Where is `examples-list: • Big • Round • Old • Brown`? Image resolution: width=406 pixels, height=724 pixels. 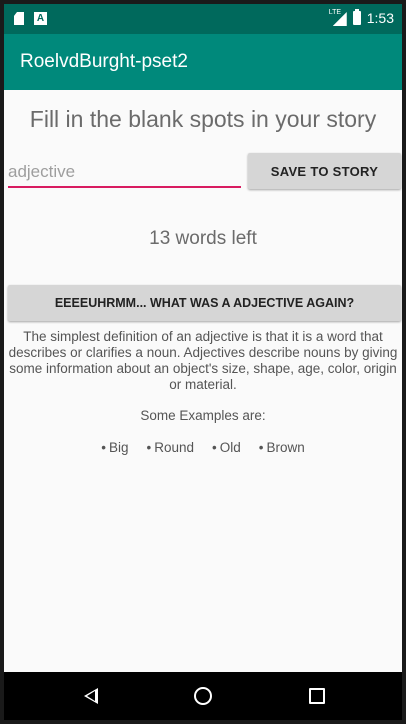
examples-list: • Big • Round • Old • Brown is located at coordinates (203, 447).